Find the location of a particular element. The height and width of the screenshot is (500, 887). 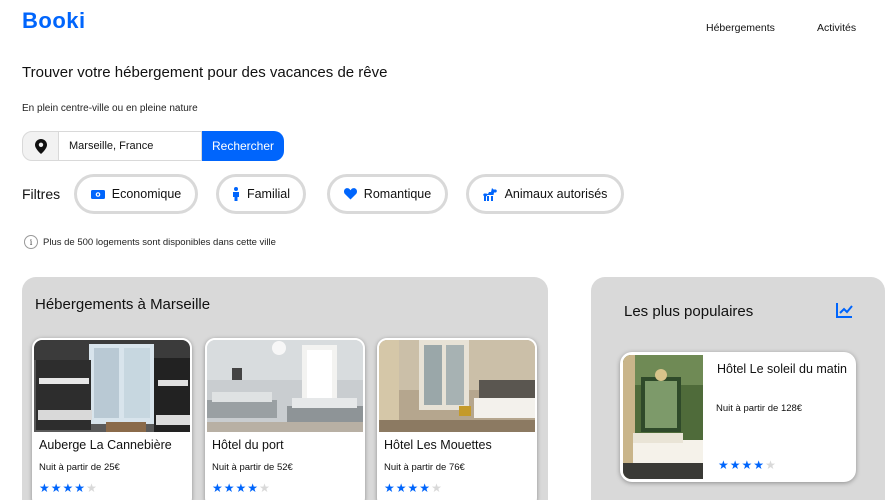

money-icon is located at coordinates (97, 194).